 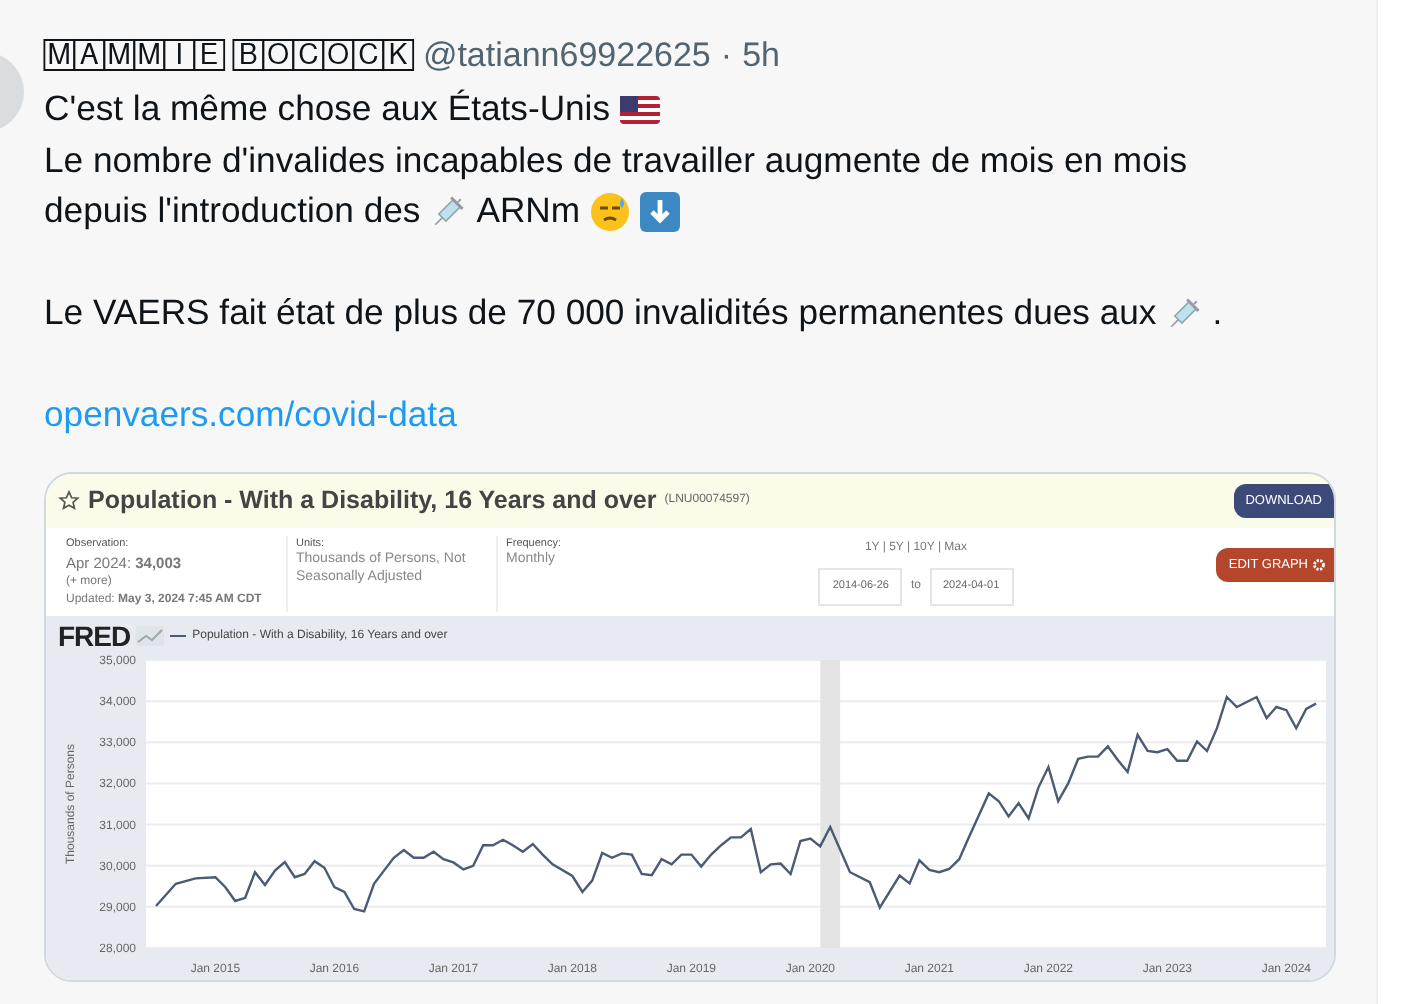 I want to click on tweet-text: Le VAERS fait état de plus de 70 000 invalidités permanentes dues aux, so click(x=600, y=313).